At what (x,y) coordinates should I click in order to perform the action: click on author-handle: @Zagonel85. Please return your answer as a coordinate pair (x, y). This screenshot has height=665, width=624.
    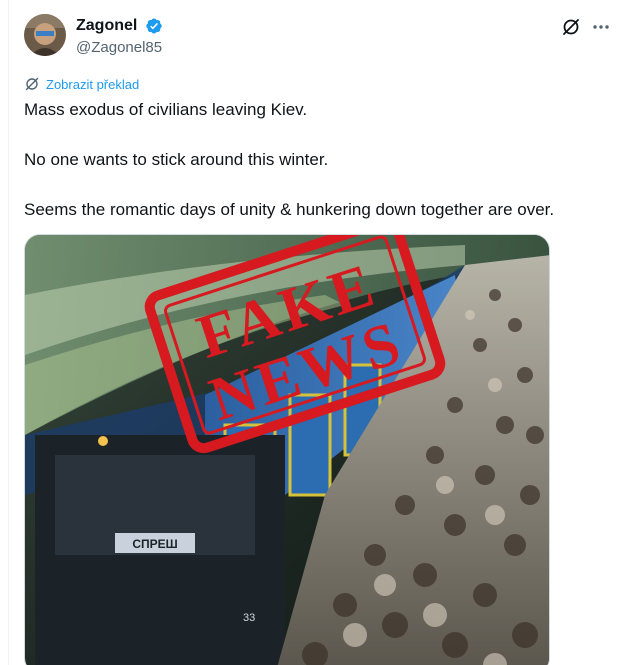
    Looking at the image, I should click on (119, 48).